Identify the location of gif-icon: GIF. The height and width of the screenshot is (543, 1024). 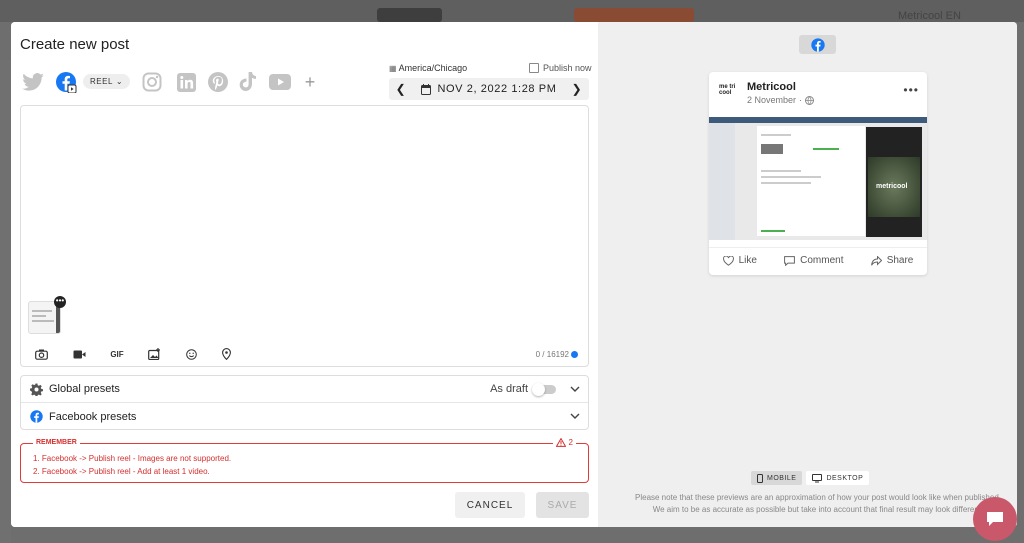
(117, 354).